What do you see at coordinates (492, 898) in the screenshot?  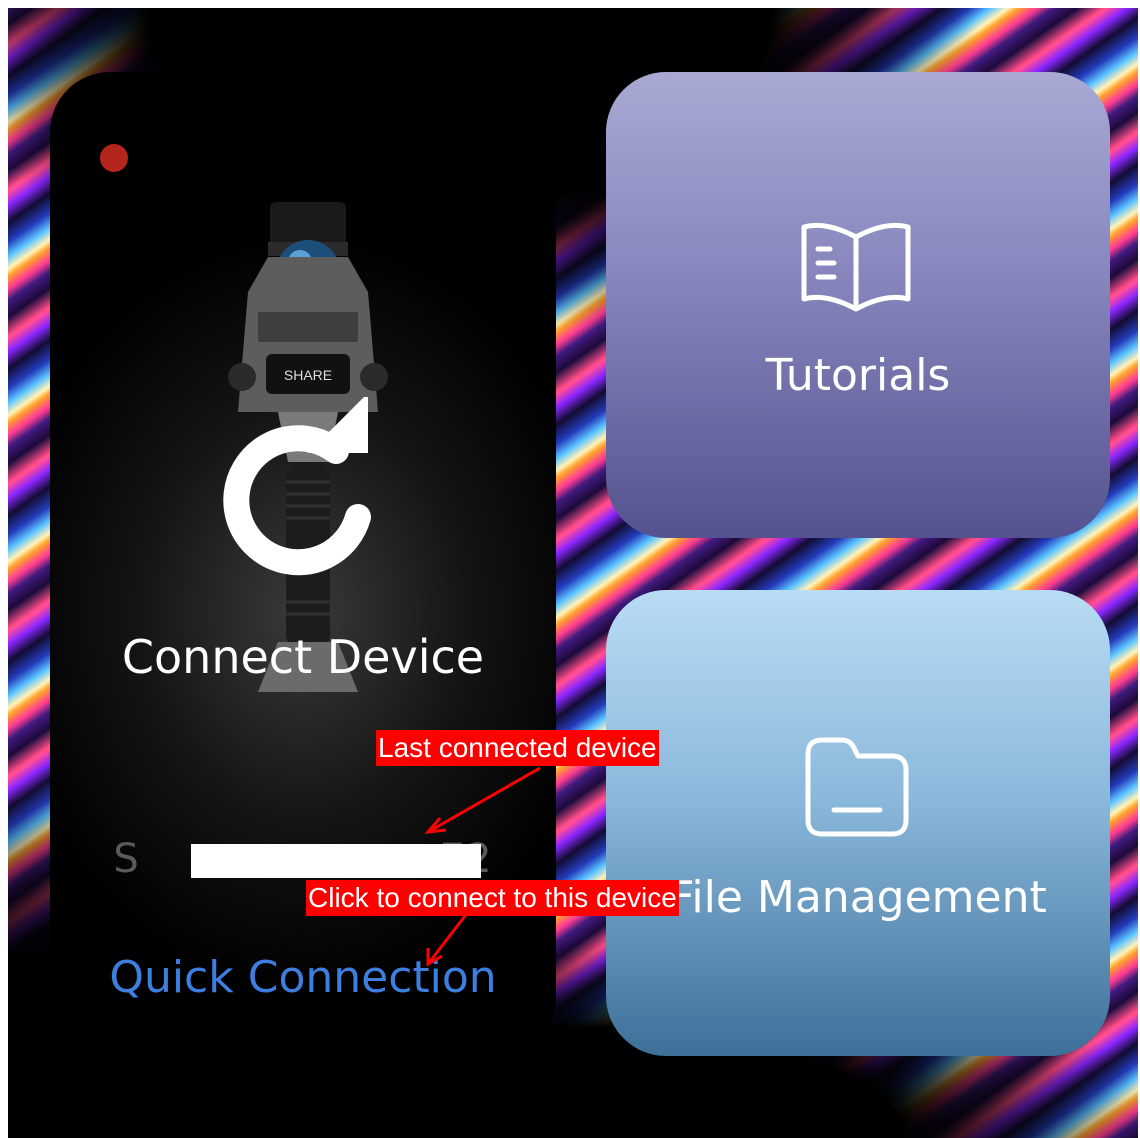 I see `annotation-click-to-connect: Click to connect to this device` at bounding box center [492, 898].